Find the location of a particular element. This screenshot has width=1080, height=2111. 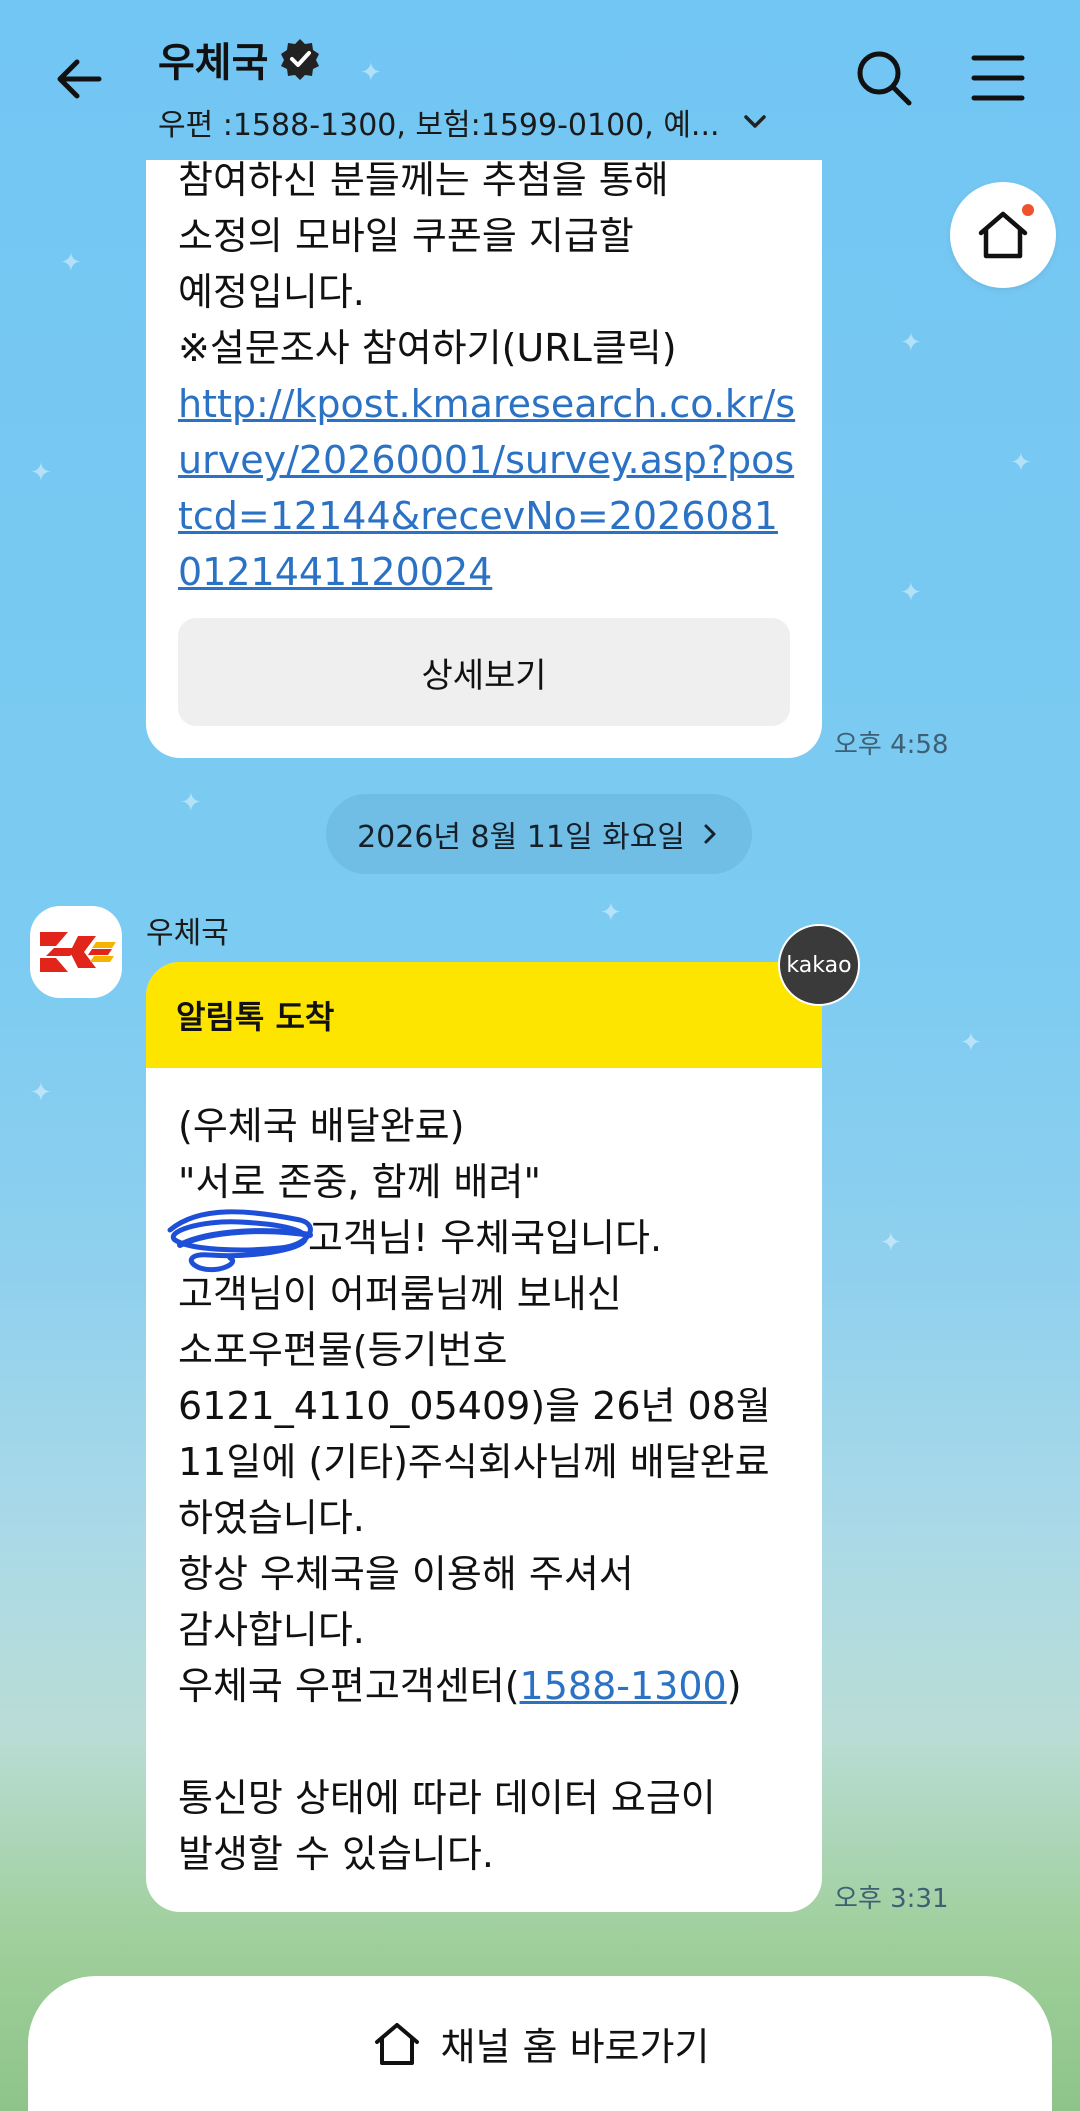

message-line: 예정입니다. is located at coordinates (271, 292).